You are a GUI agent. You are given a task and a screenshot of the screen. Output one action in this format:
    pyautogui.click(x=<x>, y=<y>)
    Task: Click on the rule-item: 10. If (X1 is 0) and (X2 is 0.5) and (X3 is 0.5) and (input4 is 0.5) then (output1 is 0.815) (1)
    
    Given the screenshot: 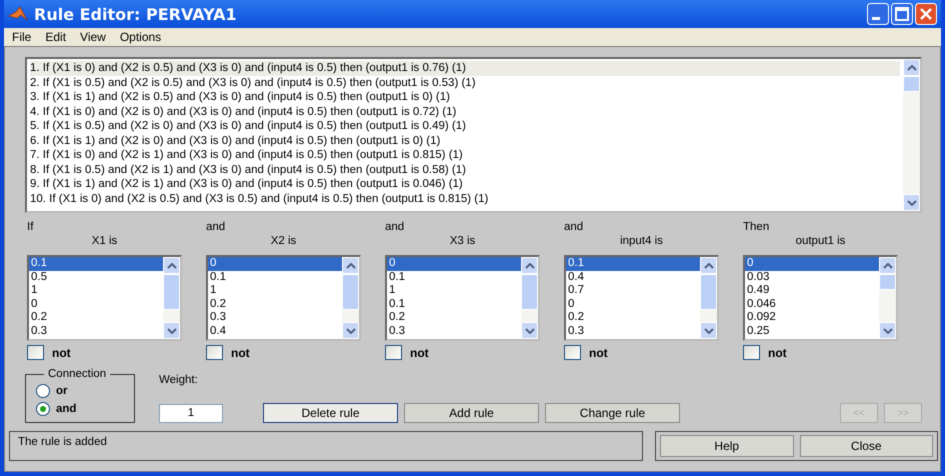 What is the action you would take?
    pyautogui.click(x=465, y=199)
    